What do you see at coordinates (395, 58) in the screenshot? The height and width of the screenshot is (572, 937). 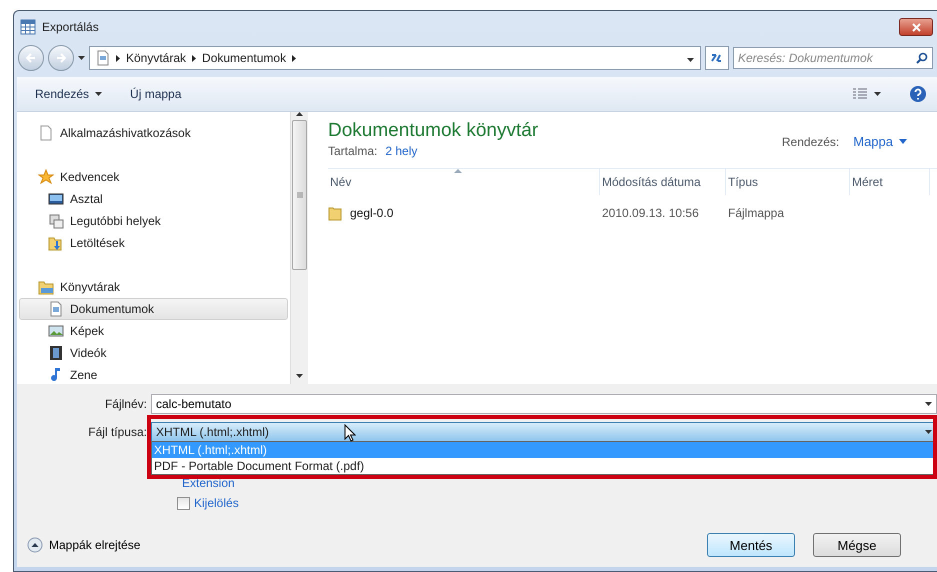 I see `address-bar: Könyvtárak Dokumentumok` at bounding box center [395, 58].